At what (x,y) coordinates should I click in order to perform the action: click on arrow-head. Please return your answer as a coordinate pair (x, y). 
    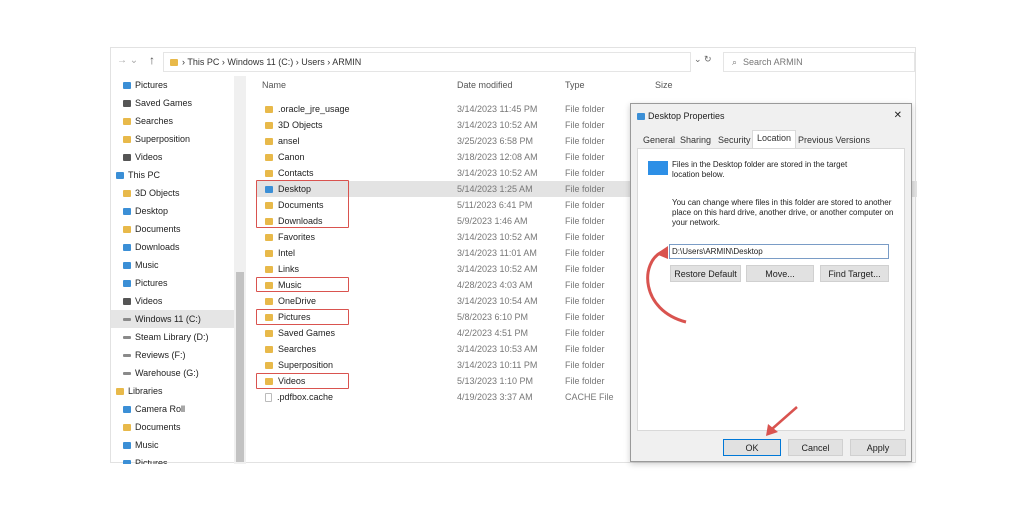
    Looking at the image, I should click on (662, 252).